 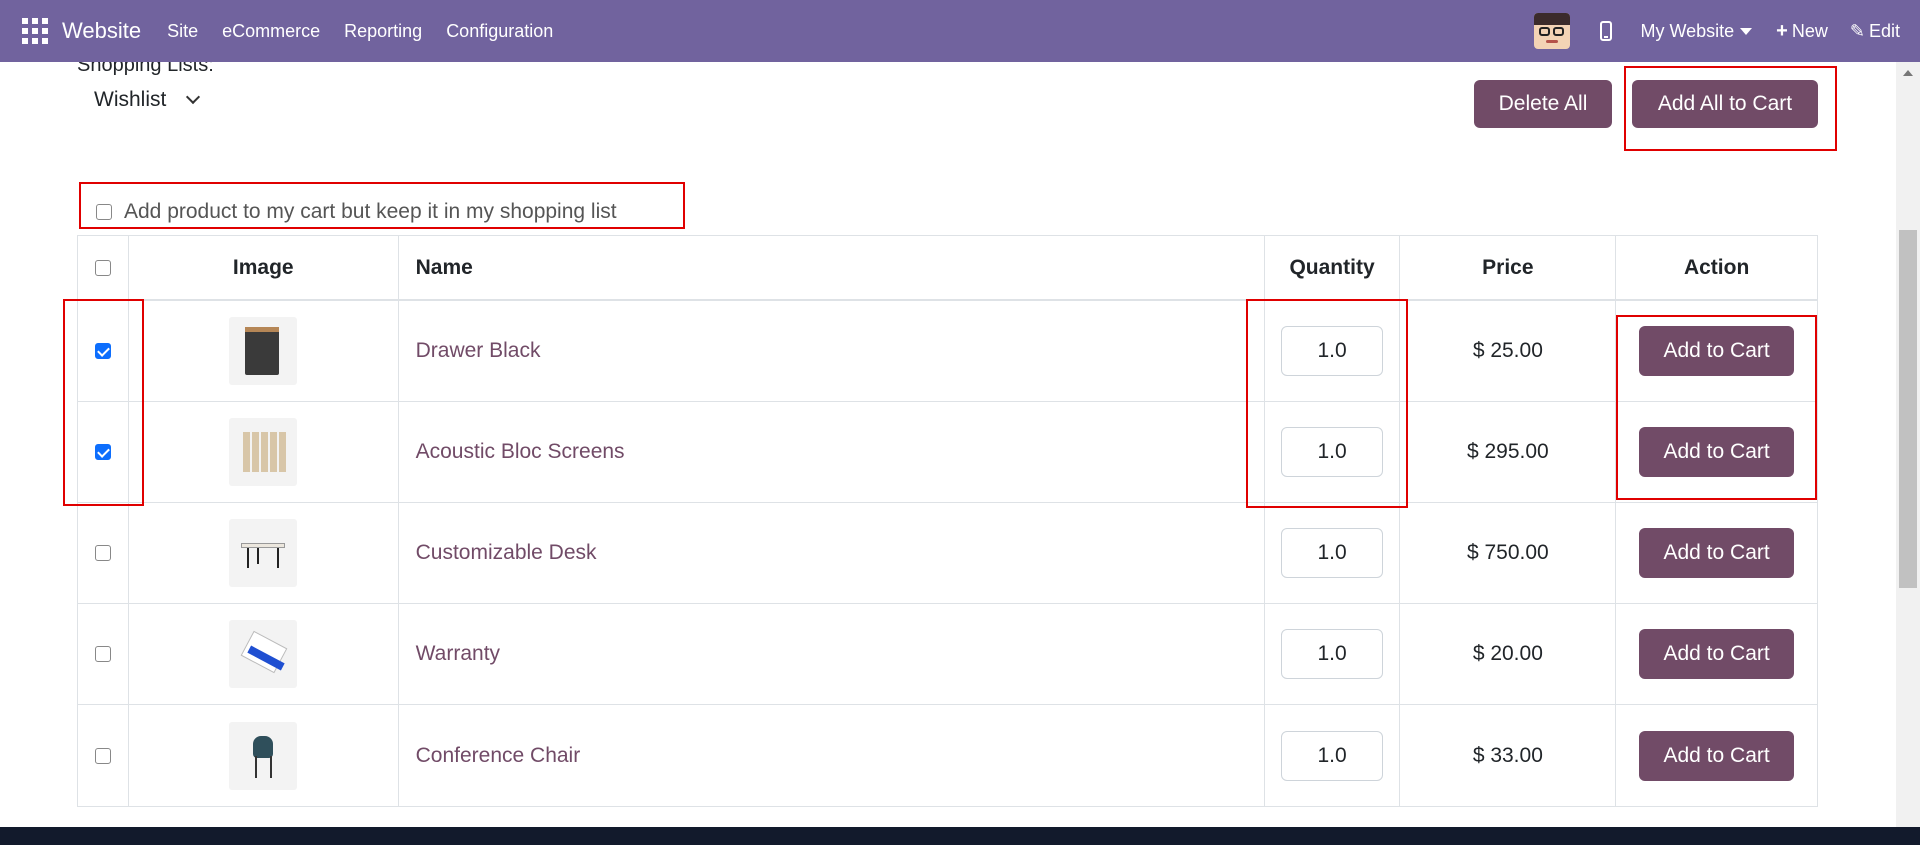 What do you see at coordinates (101, 31) in the screenshot?
I see `app-brand: Website` at bounding box center [101, 31].